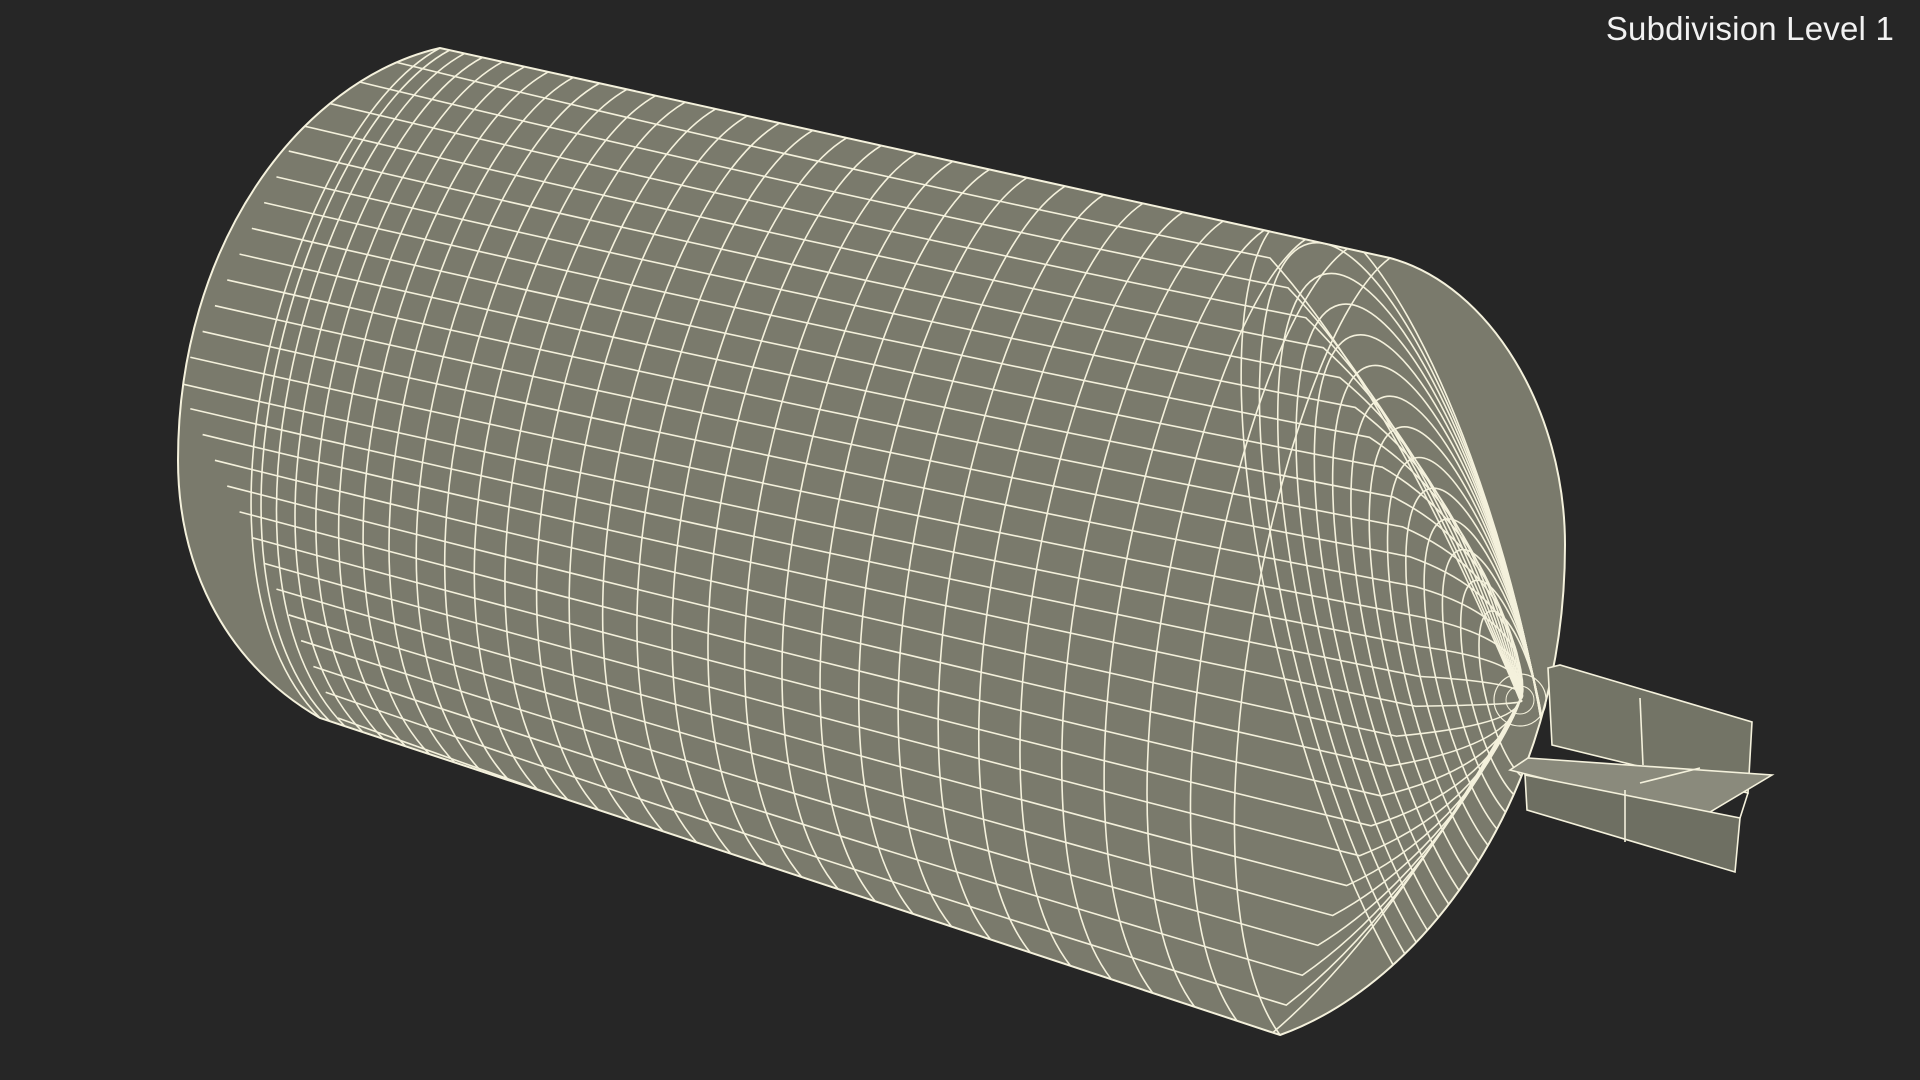  What do you see at coordinates (1749, 28) in the screenshot?
I see `subdivision-level-label: Subdivision Level 1` at bounding box center [1749, 28].